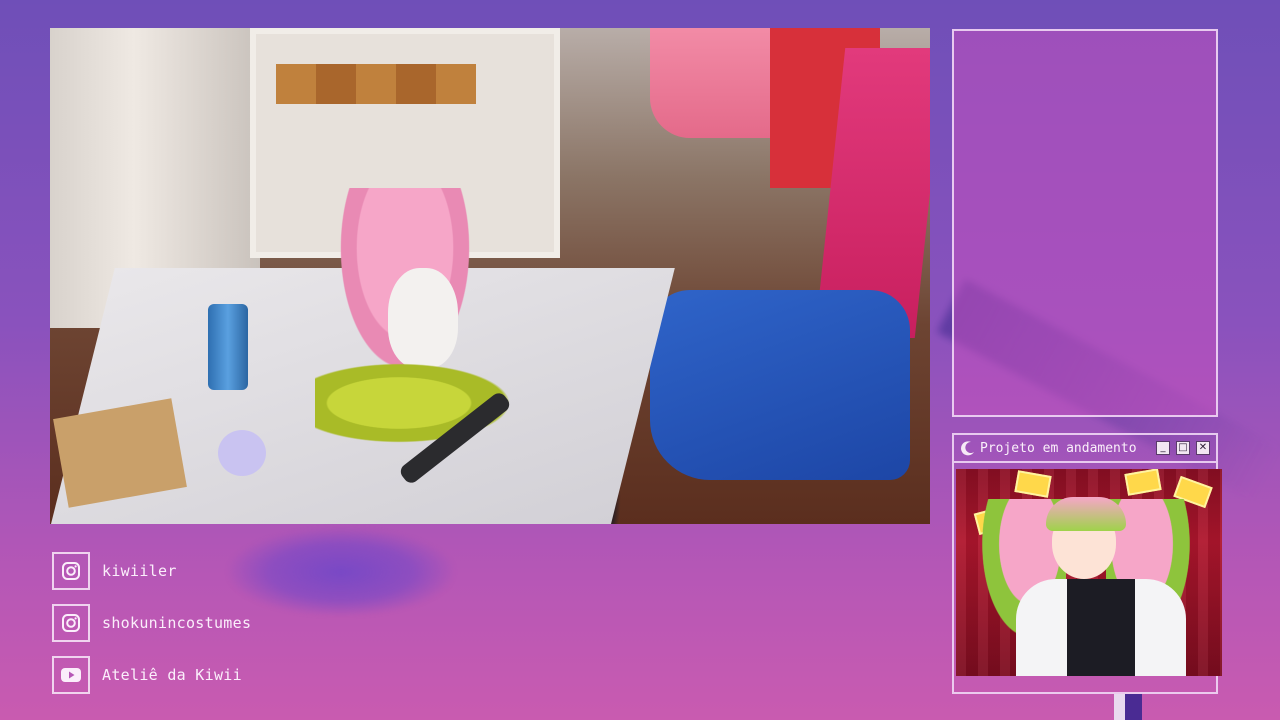 Image resolution: width=1280 pixels, height=720 pixels. Describe the element at coordinates (242, 453) in the screenshot. I see `webcam-mouse` at that location.